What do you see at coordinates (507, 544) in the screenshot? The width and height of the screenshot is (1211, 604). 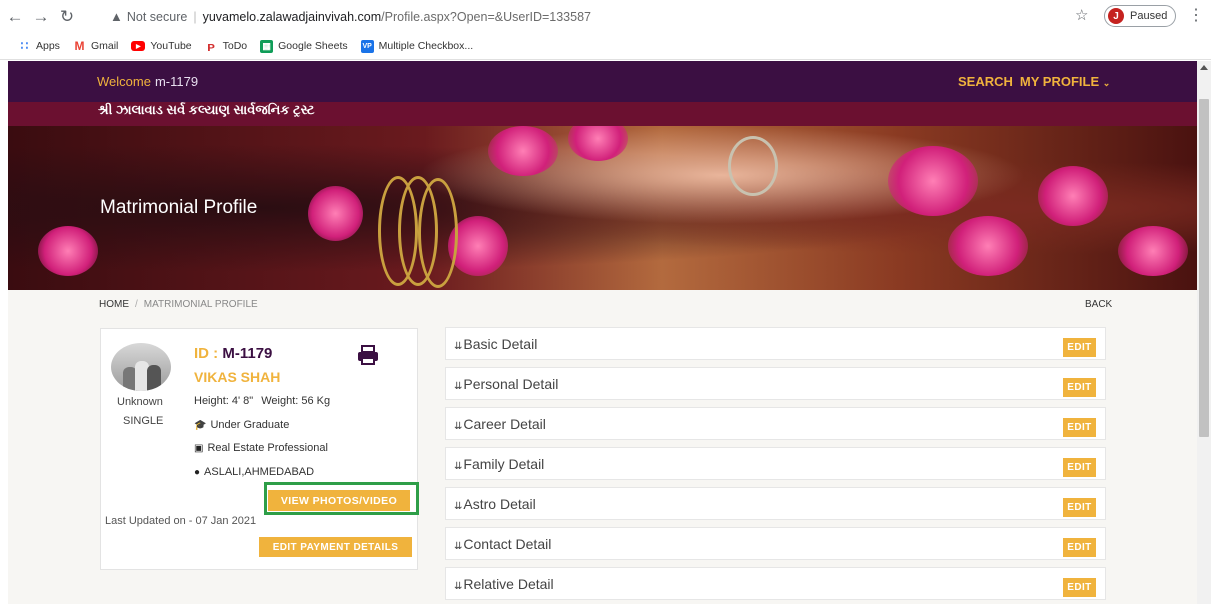 I see `section-title: Contact Detail` at bounding box center [507, 544].